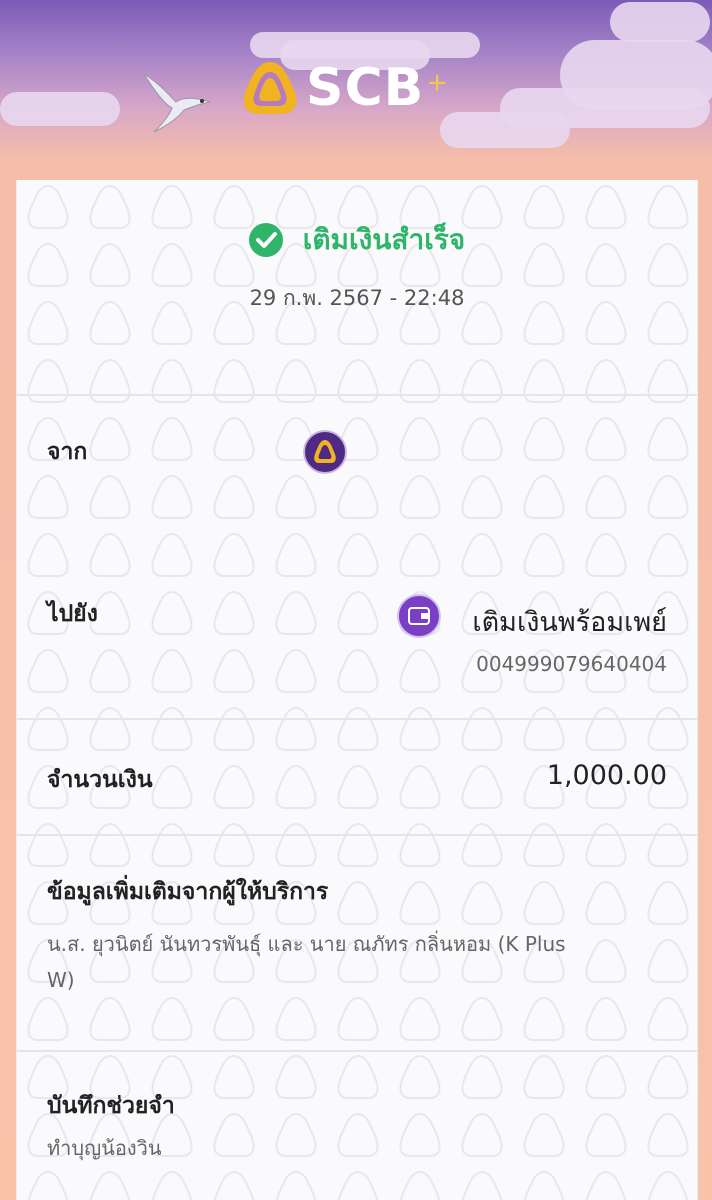  Describe the element at coordinates (72, 614) in the screenshot. I see `to-label: ไปยัง` at that location.